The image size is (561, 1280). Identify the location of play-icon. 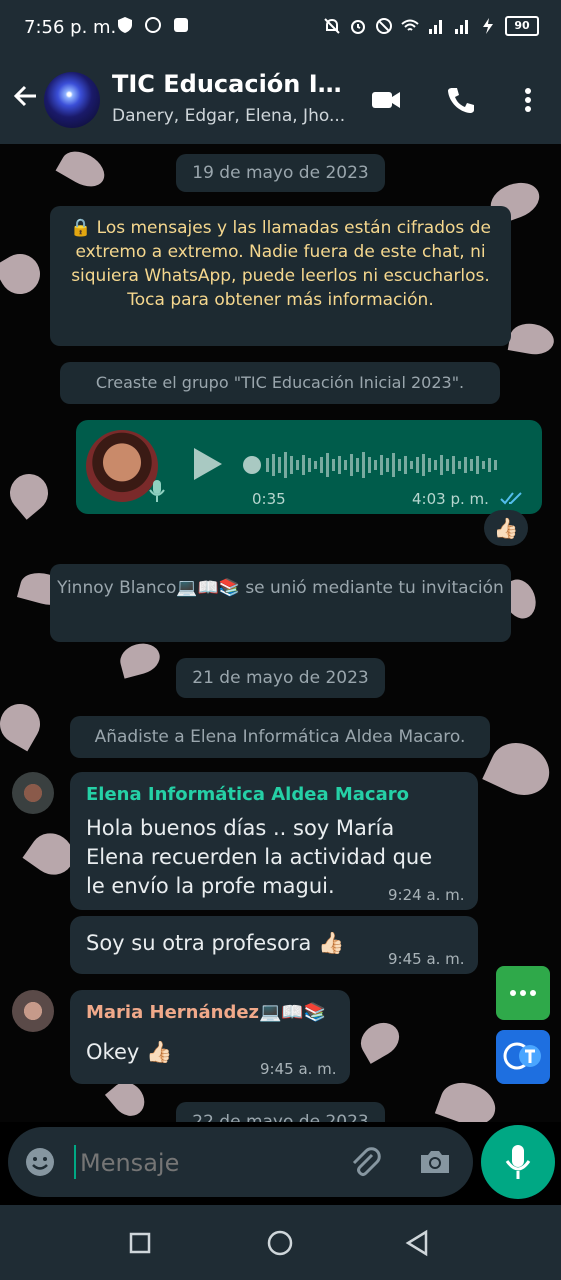
(208, 464).